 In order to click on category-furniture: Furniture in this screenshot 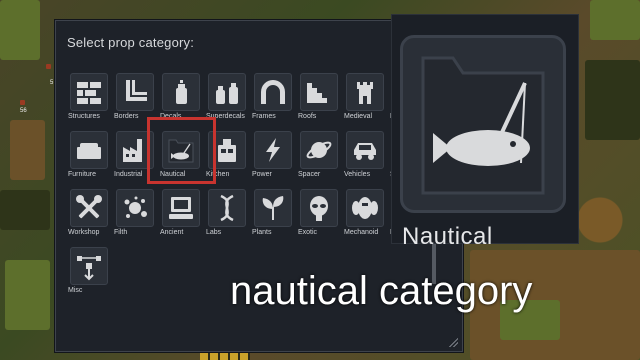, I will do `click(90, 157)`.